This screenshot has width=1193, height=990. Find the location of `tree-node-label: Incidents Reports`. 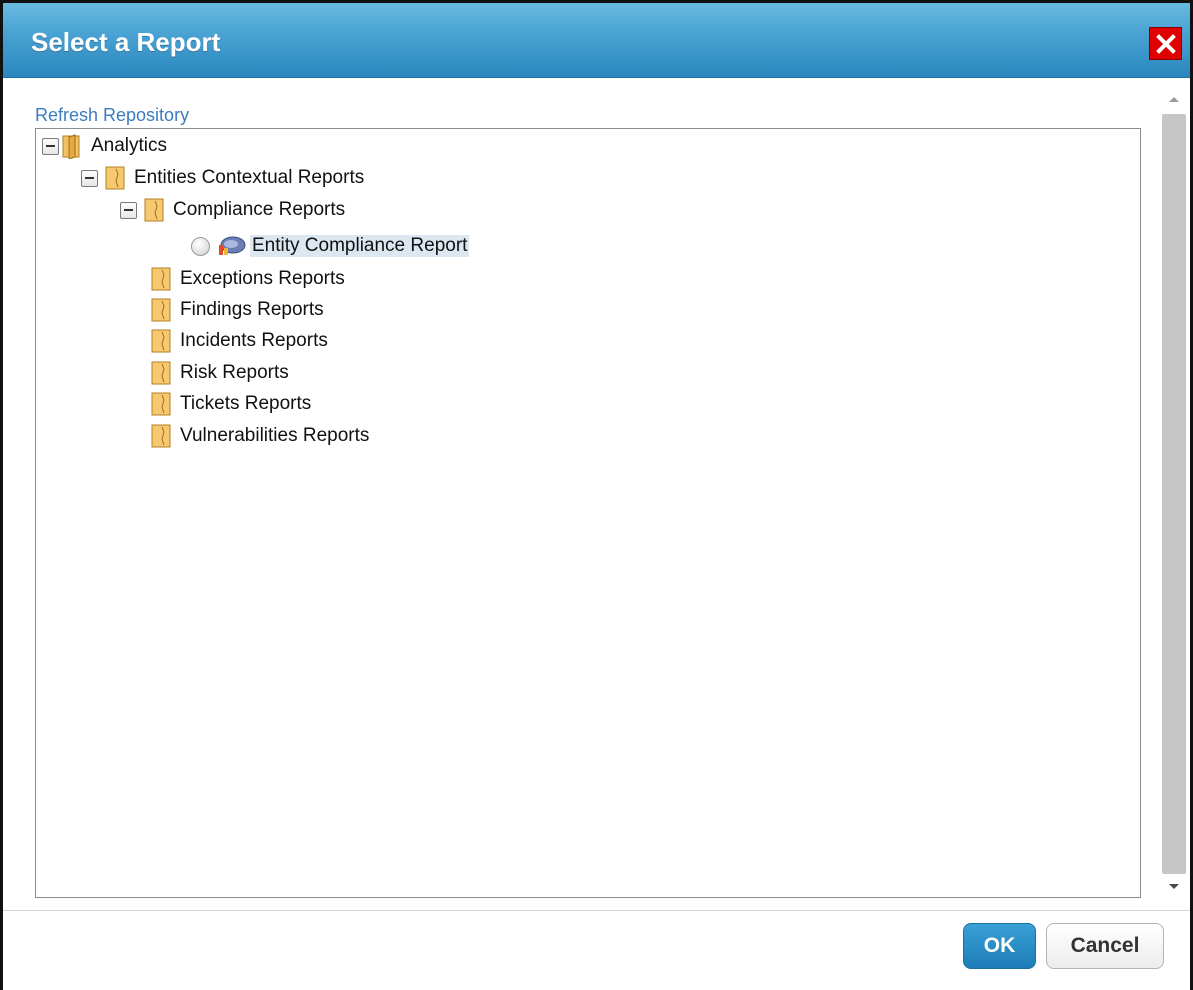

tree-node-label: Incidents Reports is located at coordinates (254, 340).